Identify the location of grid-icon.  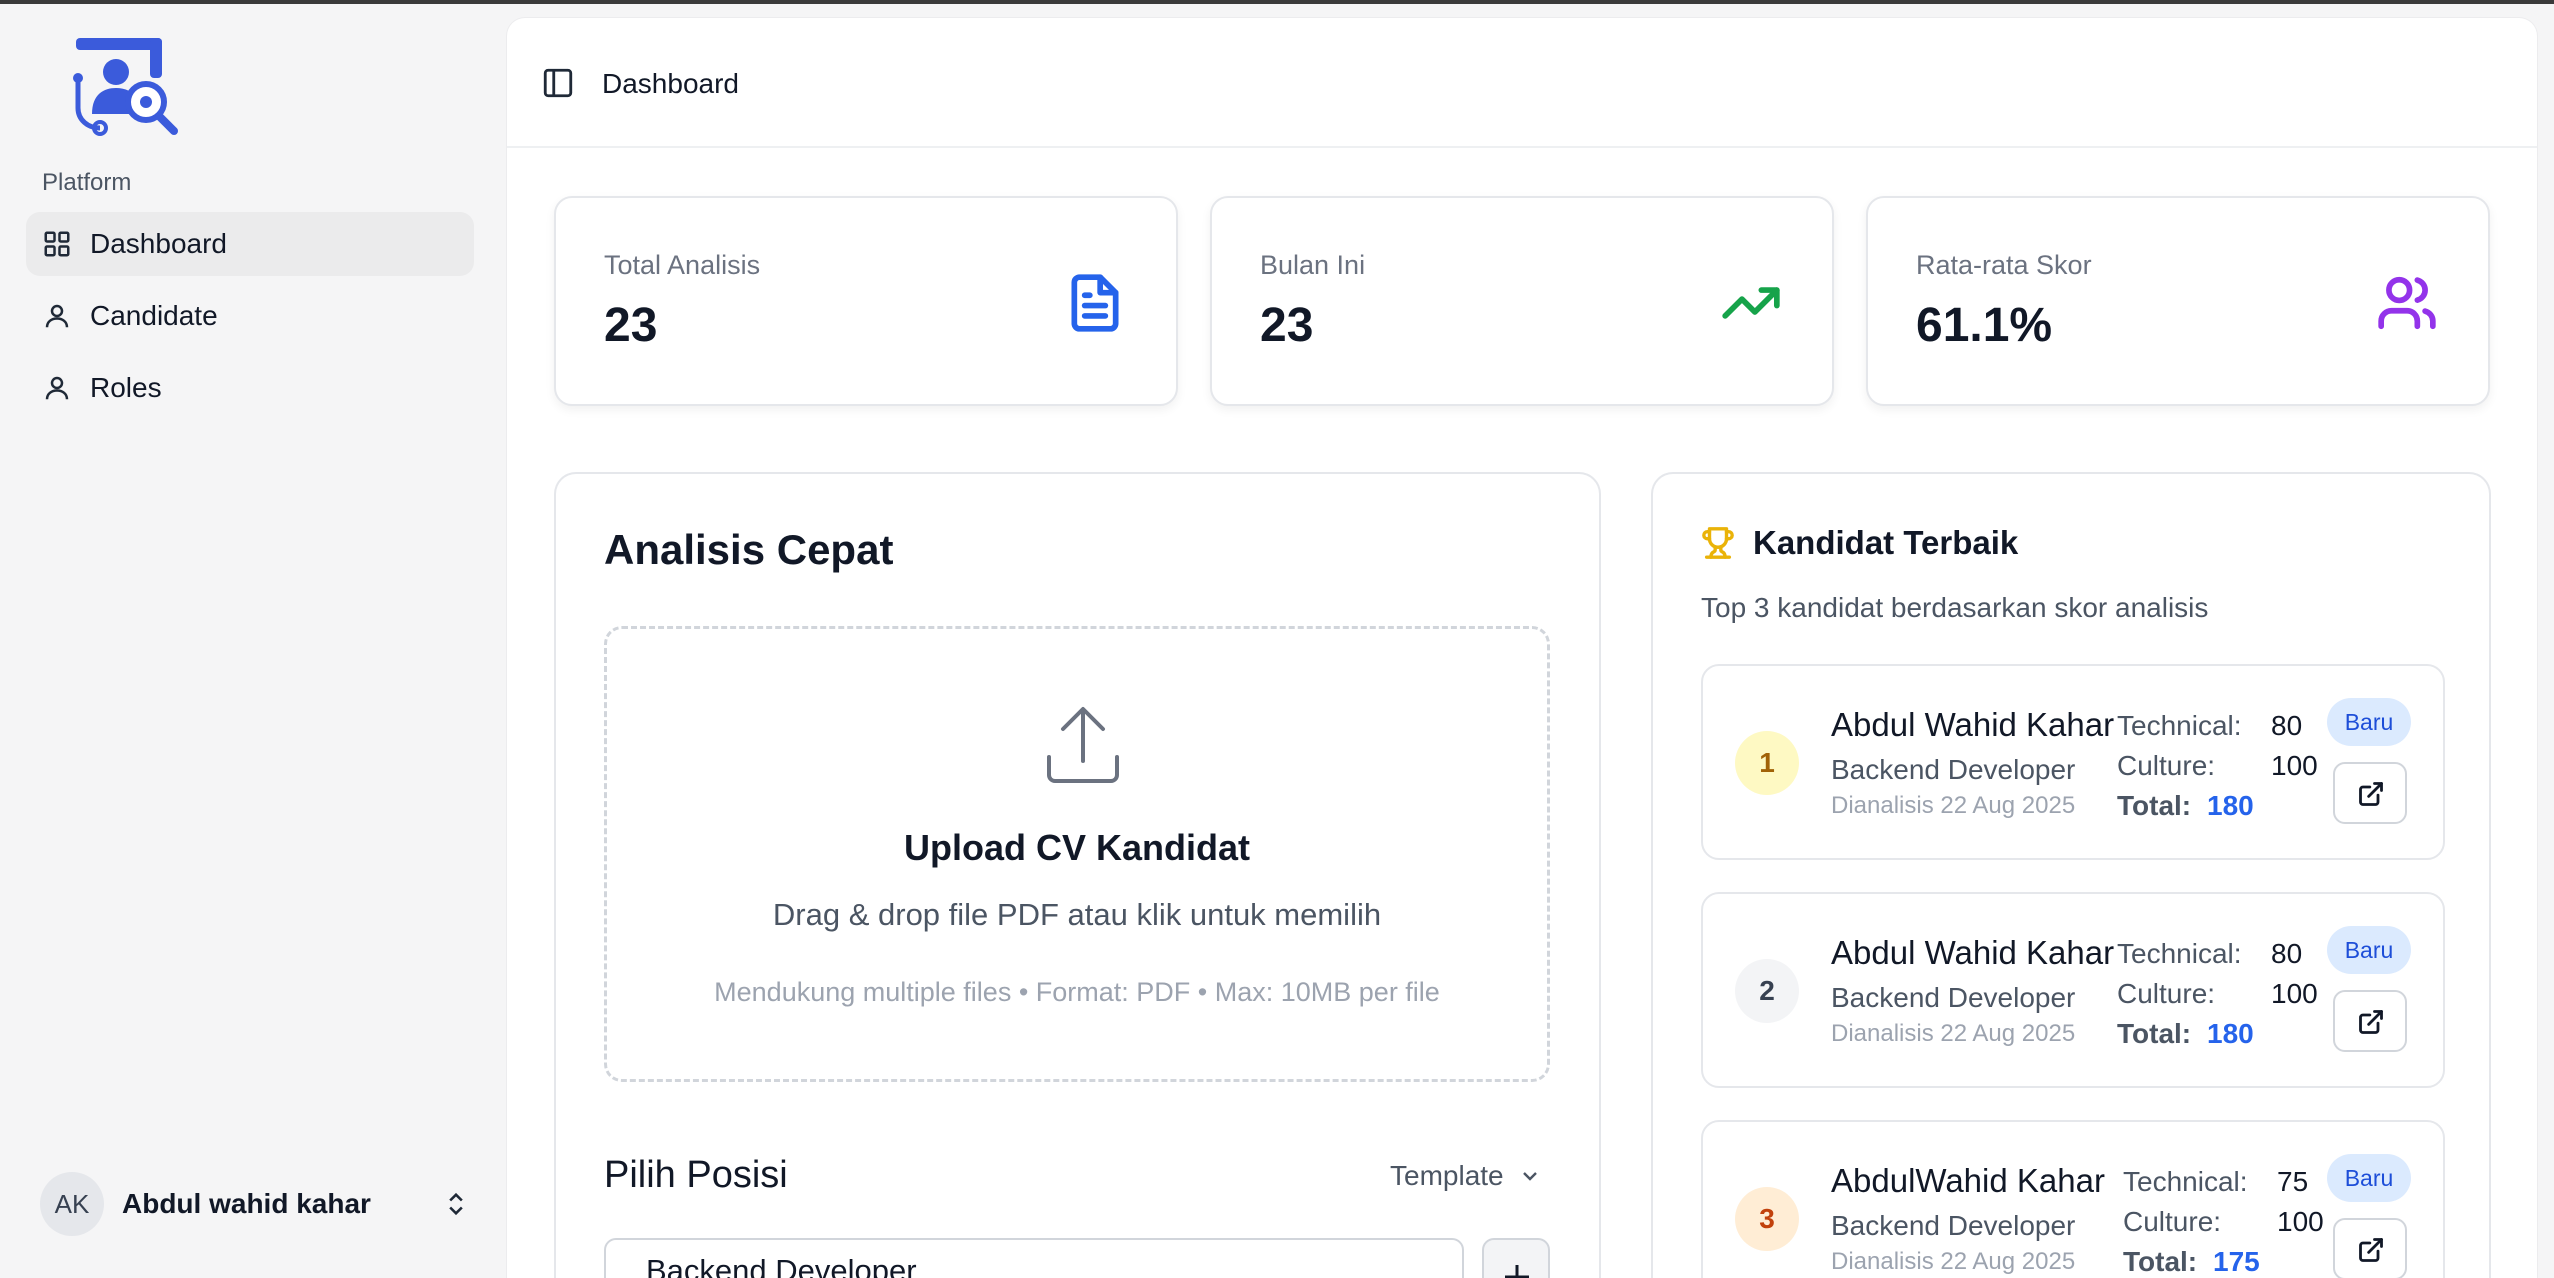
(57, 244).